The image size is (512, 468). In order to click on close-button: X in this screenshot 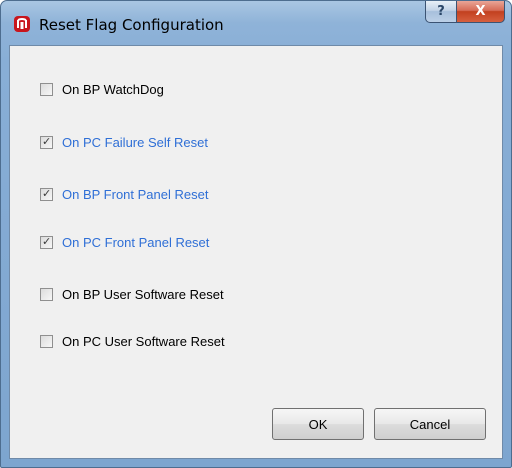, I will do `click(481, 12)`.